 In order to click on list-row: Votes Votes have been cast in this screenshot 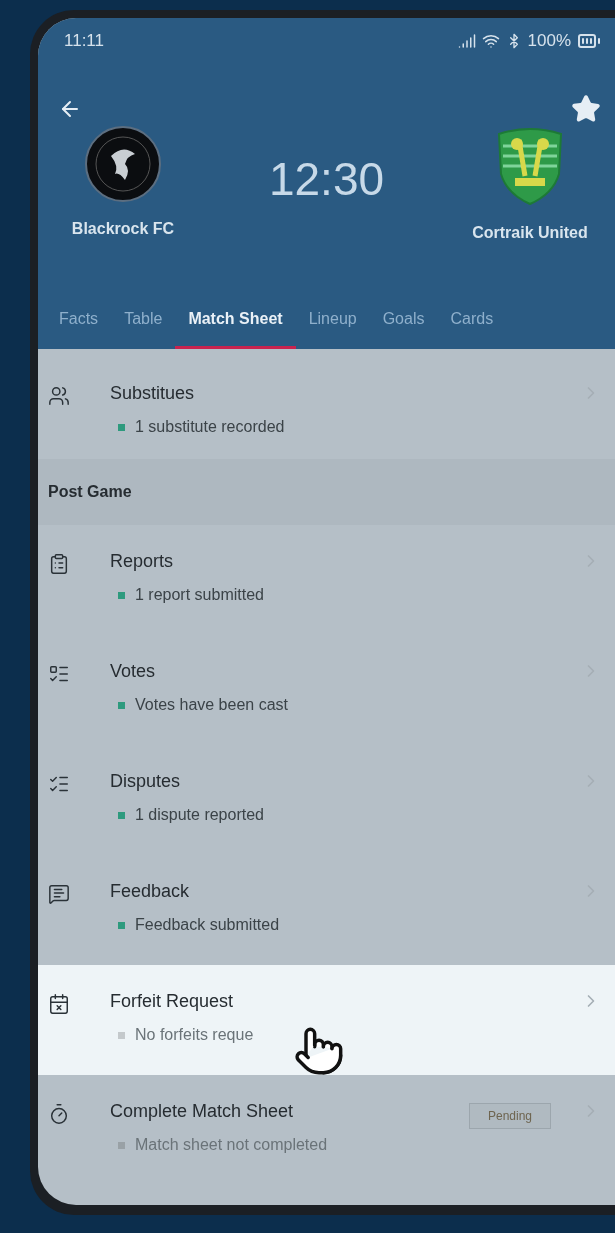, I will do `click(326, 690)`.